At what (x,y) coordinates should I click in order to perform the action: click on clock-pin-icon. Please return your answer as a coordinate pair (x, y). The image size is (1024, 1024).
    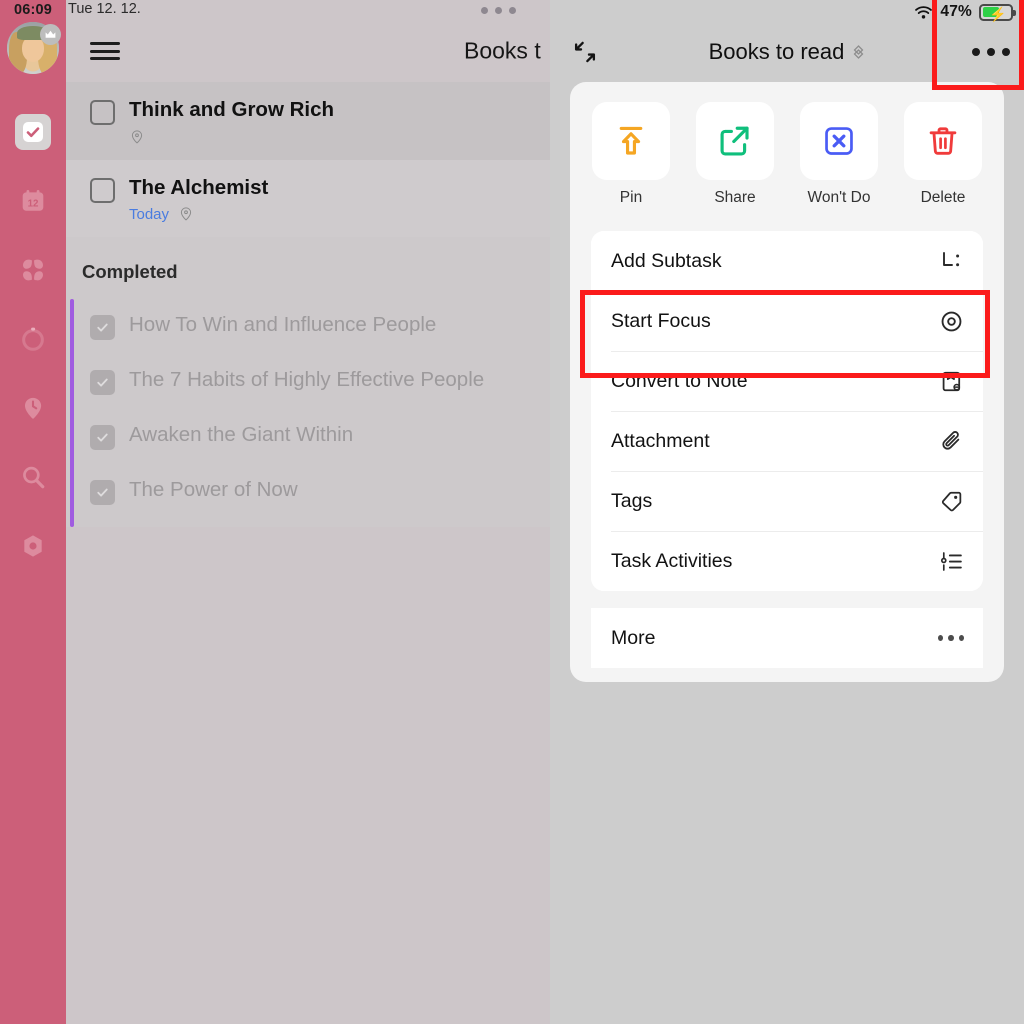
    Looking at the image, I should click on (33, 408).